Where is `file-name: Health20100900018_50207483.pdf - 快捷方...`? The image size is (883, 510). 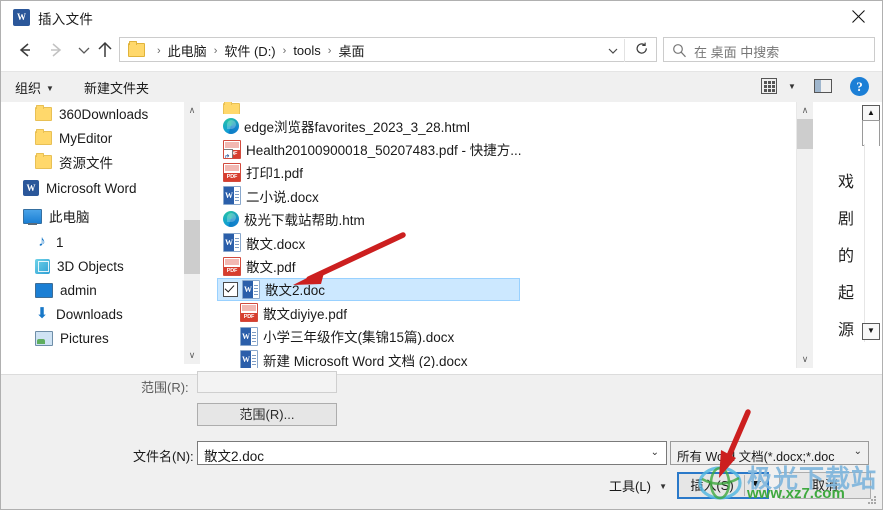 file-name: Health20100900018_50207483.pdf - 快捷方... is located at coordinates (384, 151).